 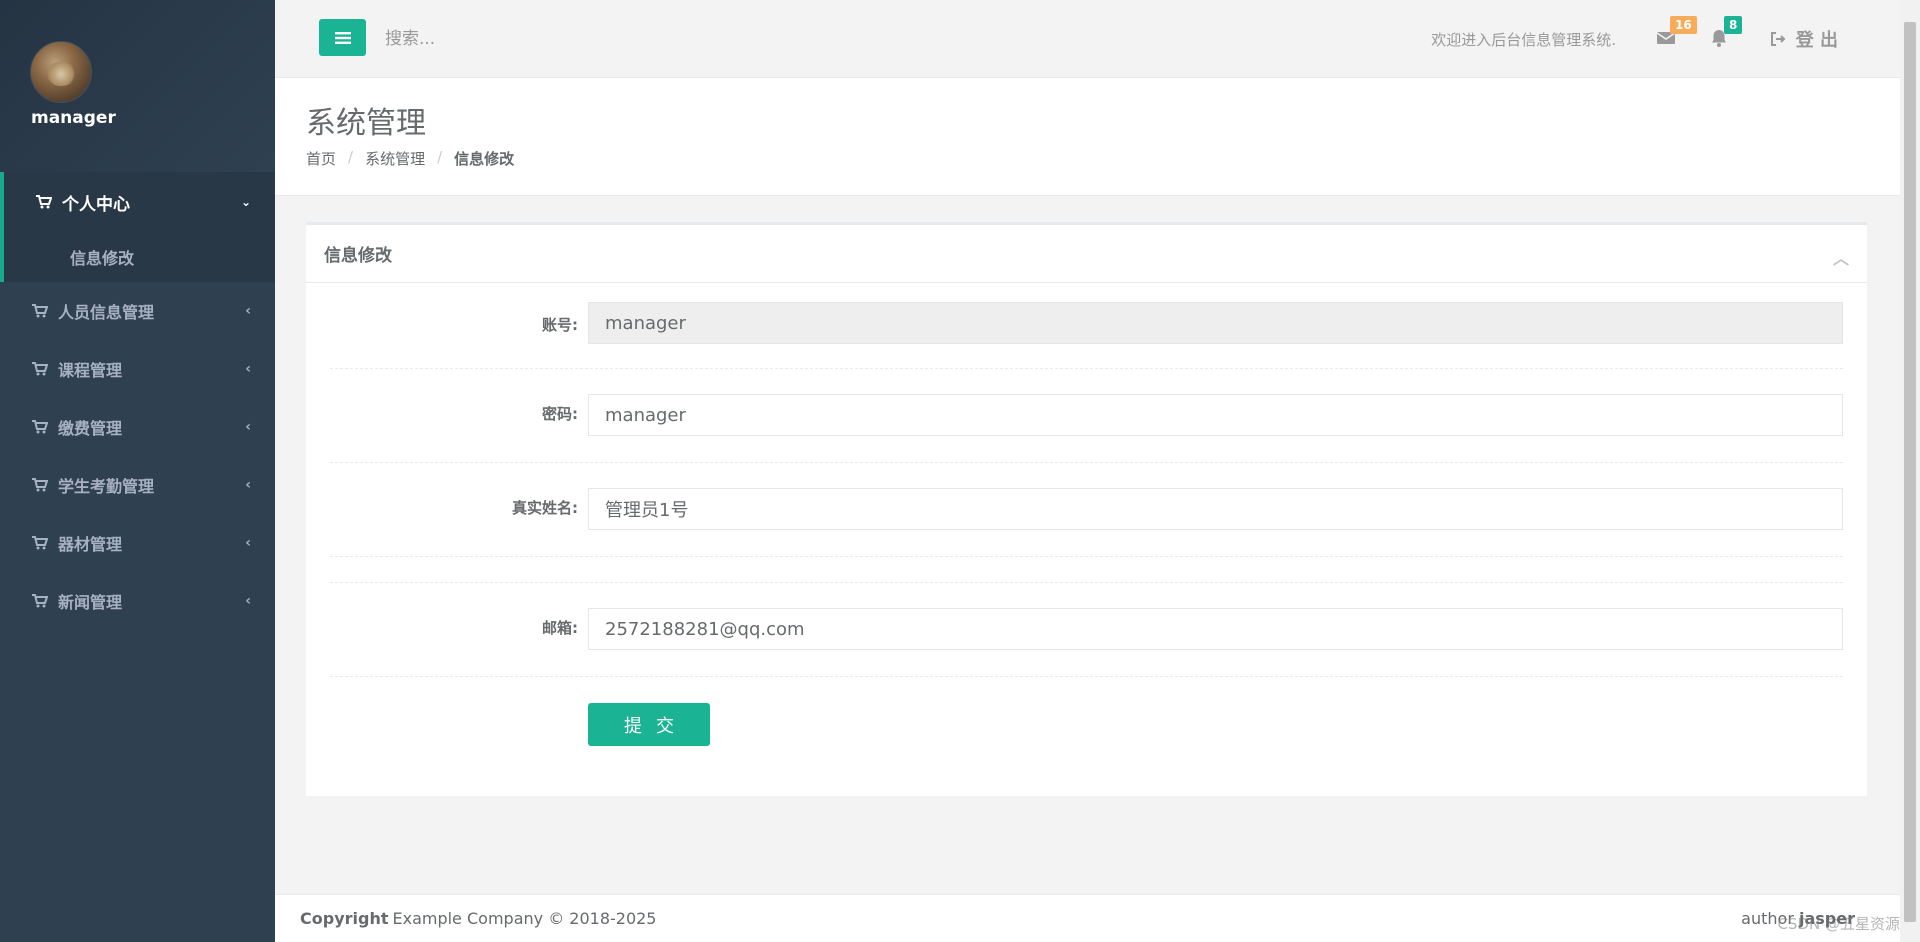 What do you see at coordinates (545, 508) in the screenshot?
I see `realname-label: 真实姓名:` at bounding box center [545, 508].